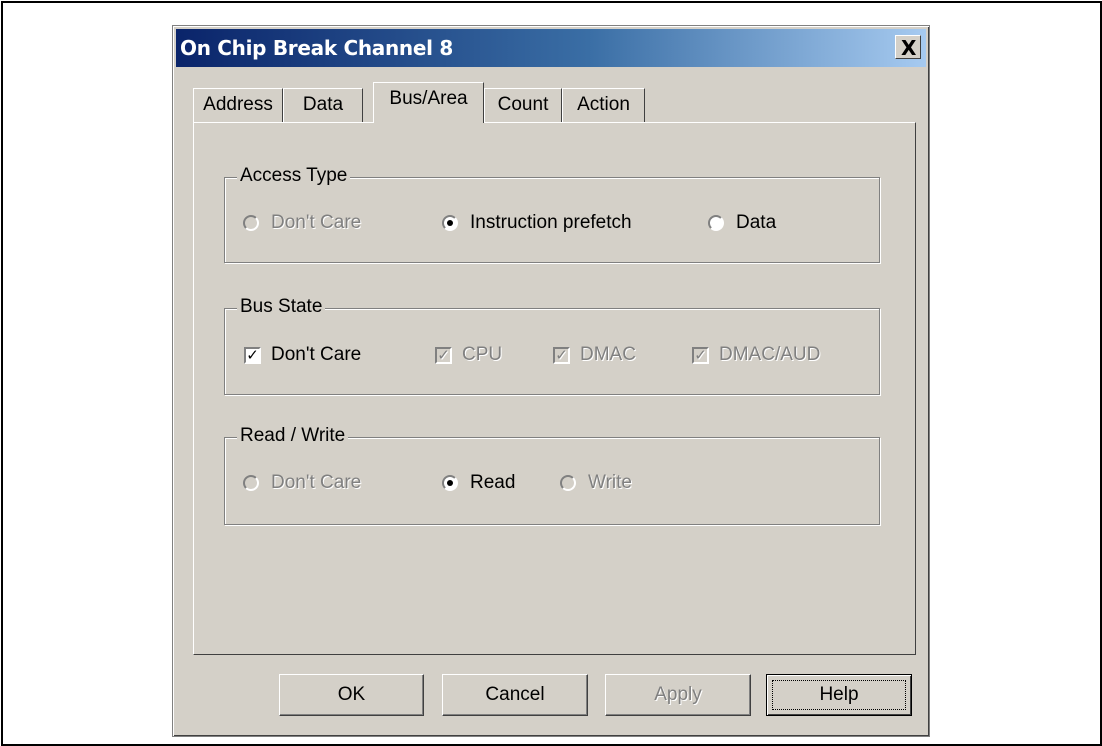 The height and width of the screenshot is (746, 1102). I want to click on tab-strip: Address Data Bus/Area Count Action, so click(553, 102).